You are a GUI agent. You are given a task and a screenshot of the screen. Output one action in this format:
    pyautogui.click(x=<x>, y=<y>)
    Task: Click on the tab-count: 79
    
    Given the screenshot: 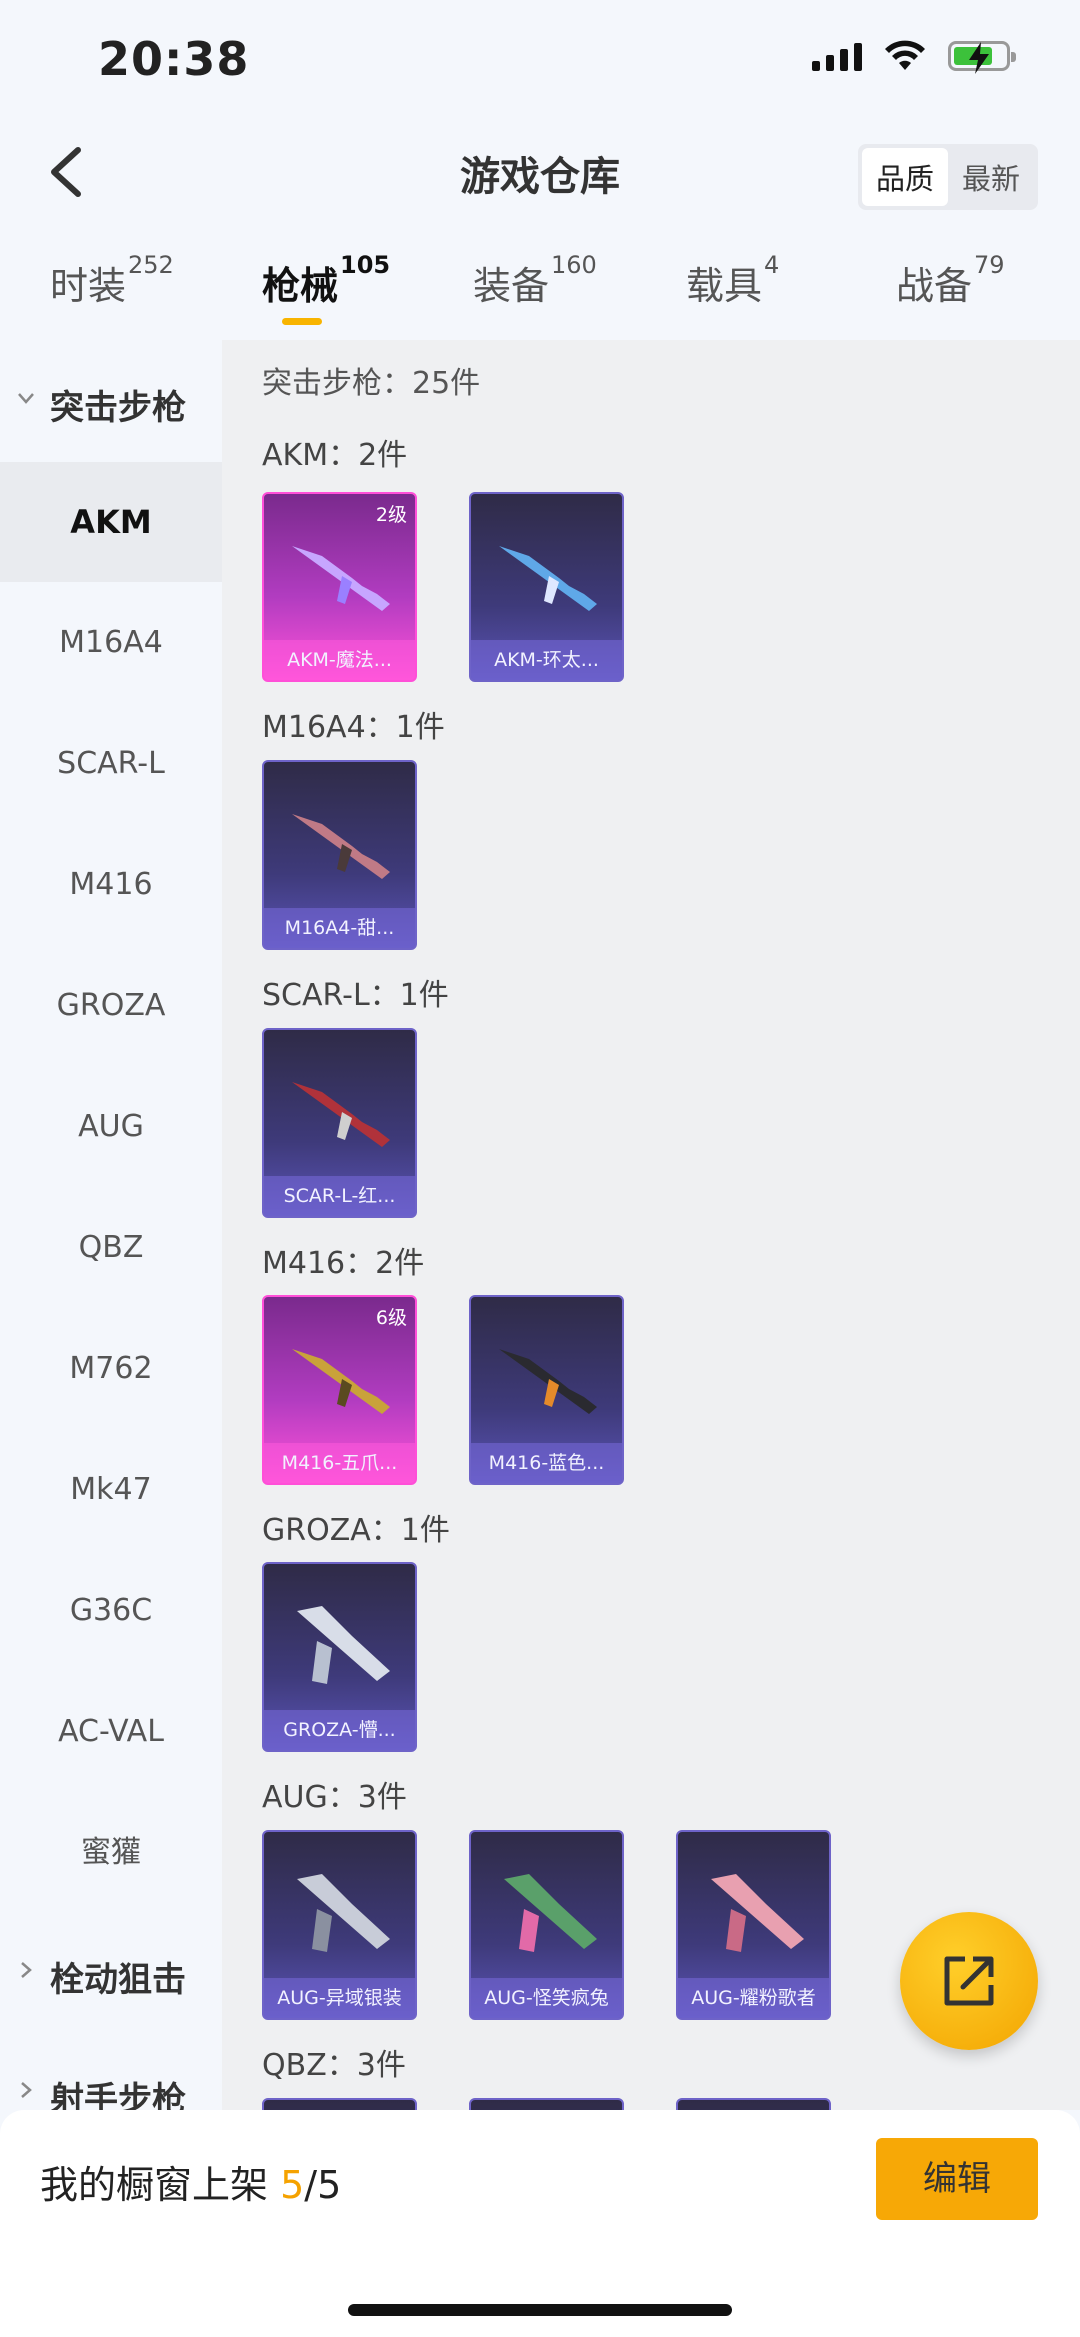 What is the action you would take?
    pyautogui.click(x=989, y=265)
    